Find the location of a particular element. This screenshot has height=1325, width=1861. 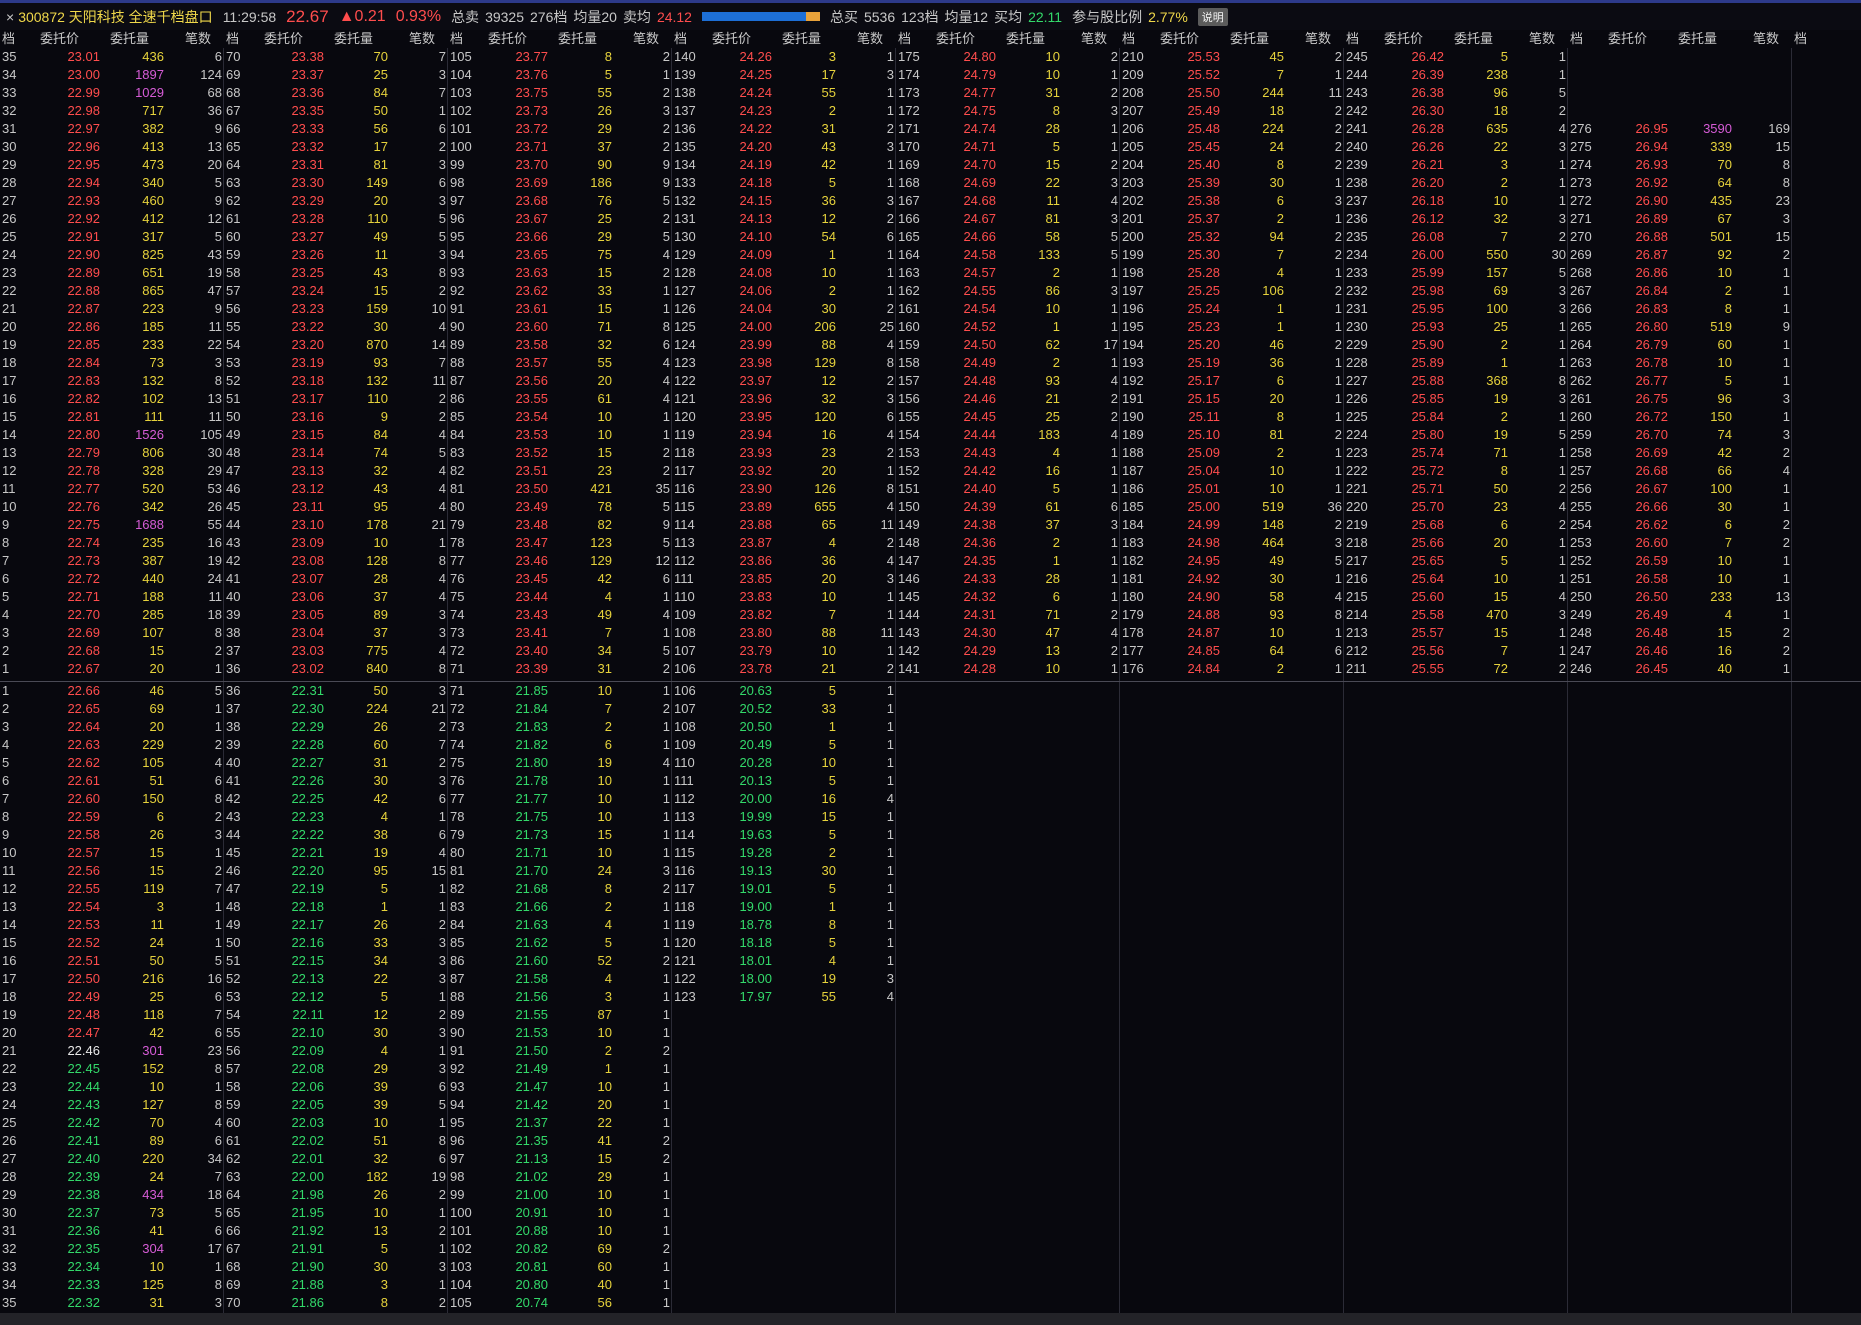

order-count: 12 is located at coordinates (214, 218).